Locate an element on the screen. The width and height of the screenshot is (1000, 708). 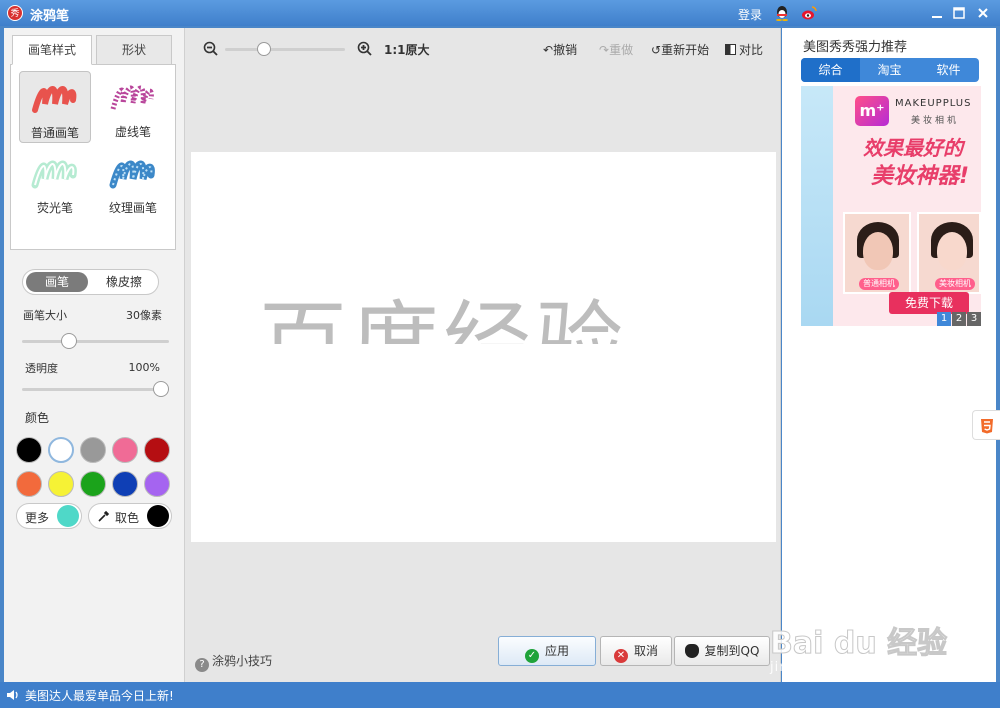
brush-label: 荧光笔 is located at coordinates (54, 208).